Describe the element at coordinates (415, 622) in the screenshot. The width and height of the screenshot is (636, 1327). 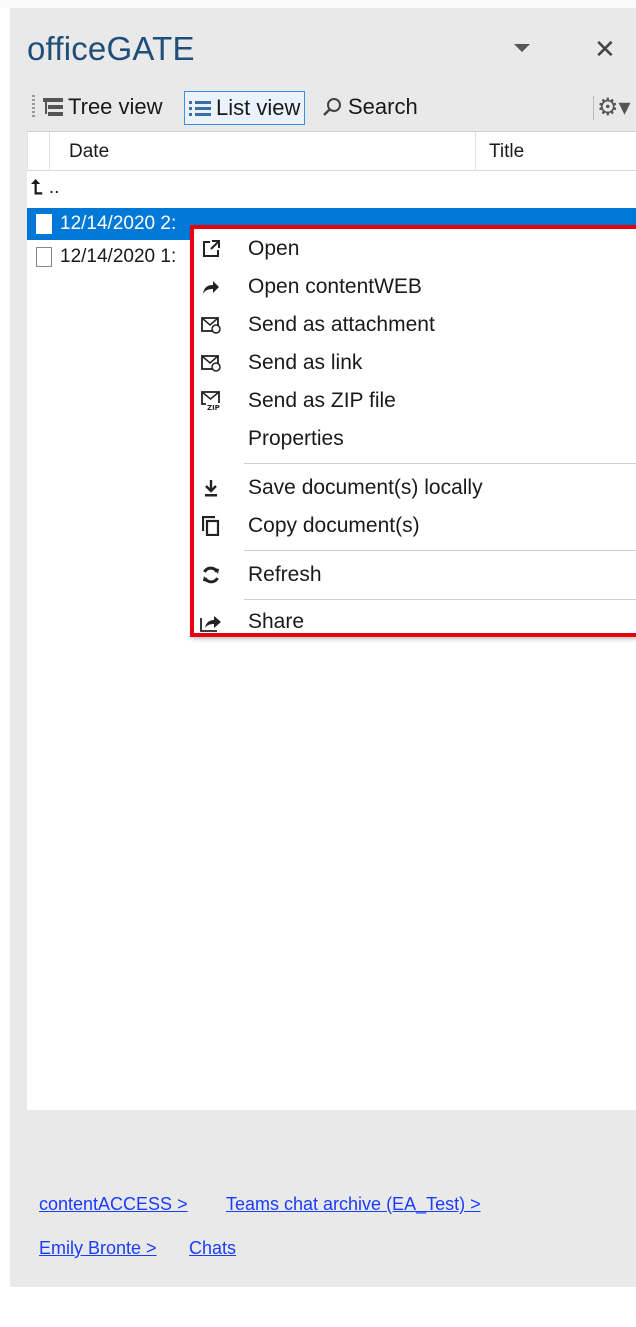
I see `menu-item-share: Share` at that location.